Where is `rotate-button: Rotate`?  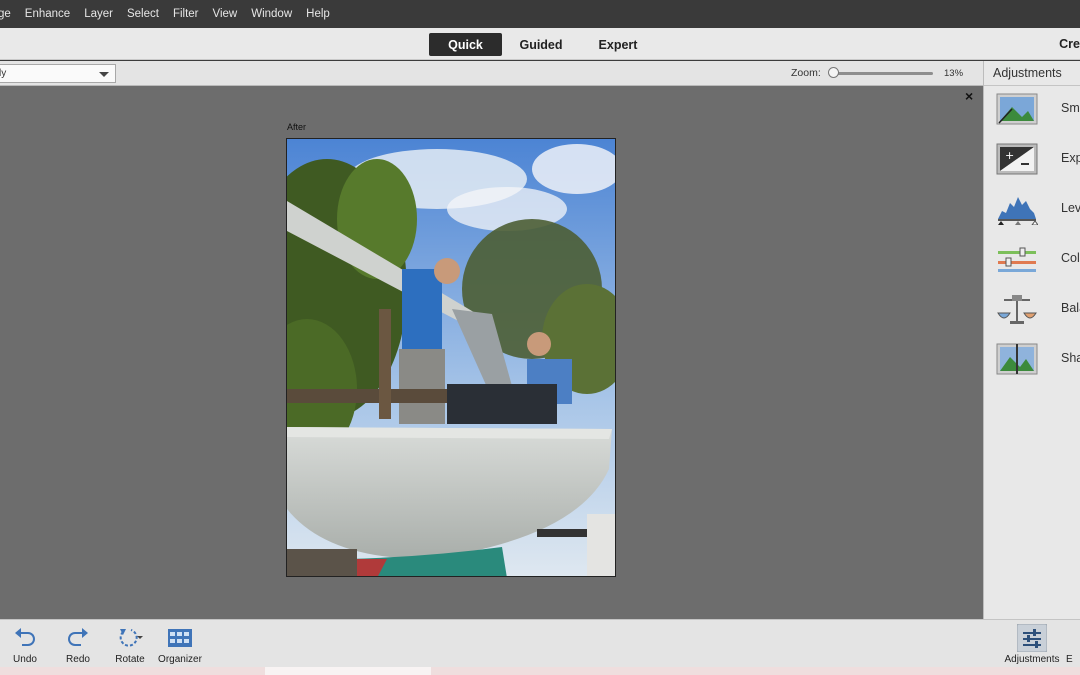
rotate-button: Rotate is located at coordinates (130, 644).